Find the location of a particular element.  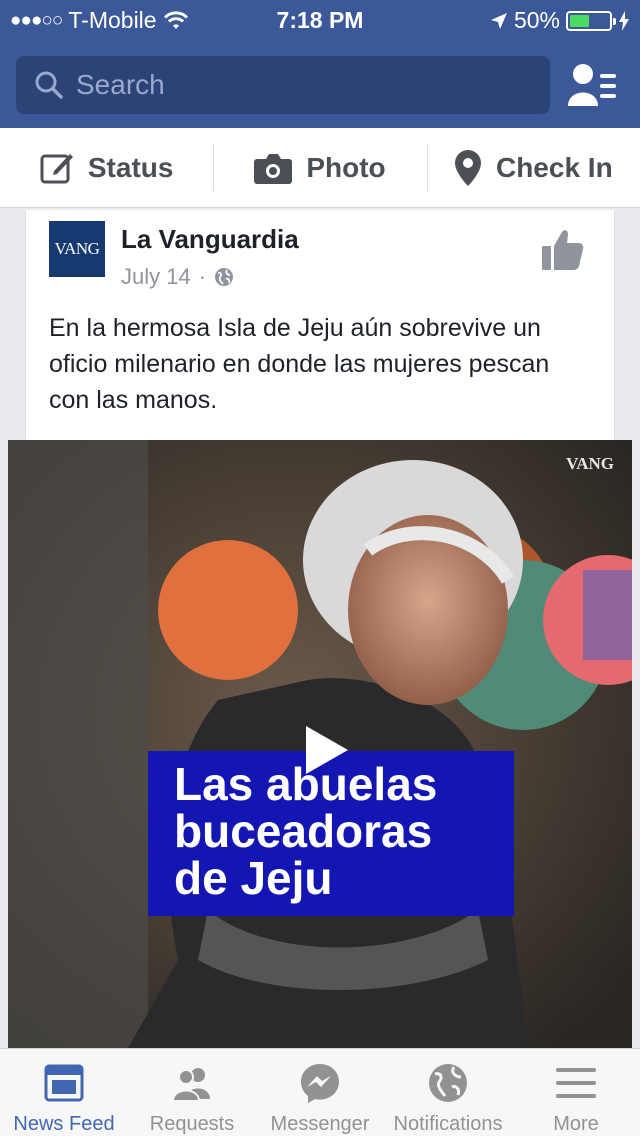

status-button: Status is located at coordinates (106, 167).